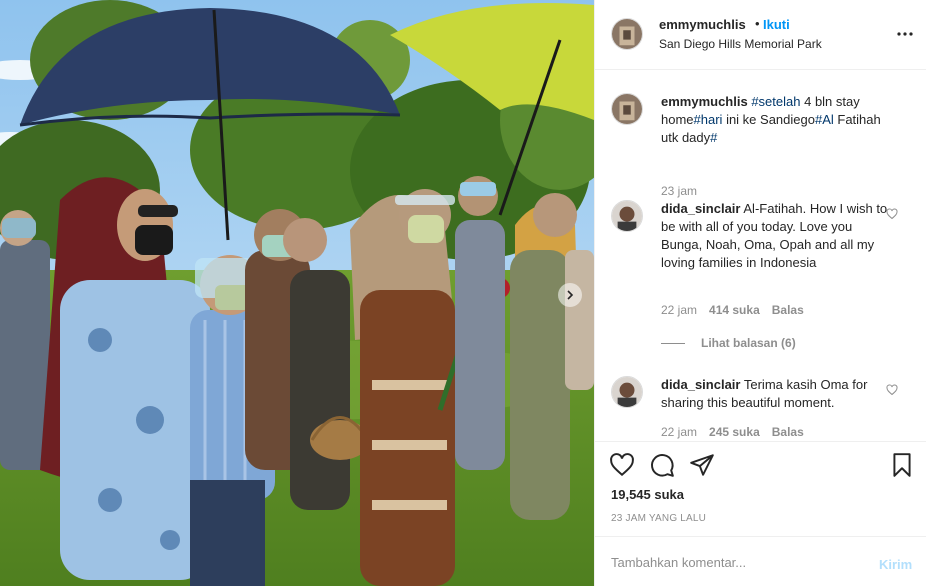  Describe the element at coordinates (776, 24) in the screenshot. I see `follow-button: Ikuti` at that location.